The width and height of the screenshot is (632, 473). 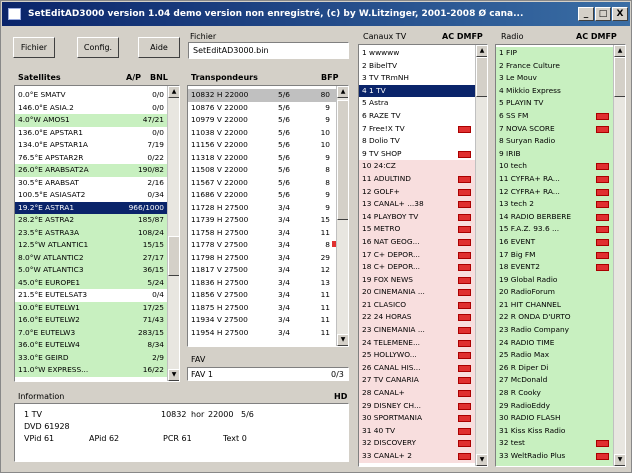 What do you see at coordinates (554, 166) in the screenshot?
I see `radio-channel-row: 10 tech` at bounding box center [554, 166].